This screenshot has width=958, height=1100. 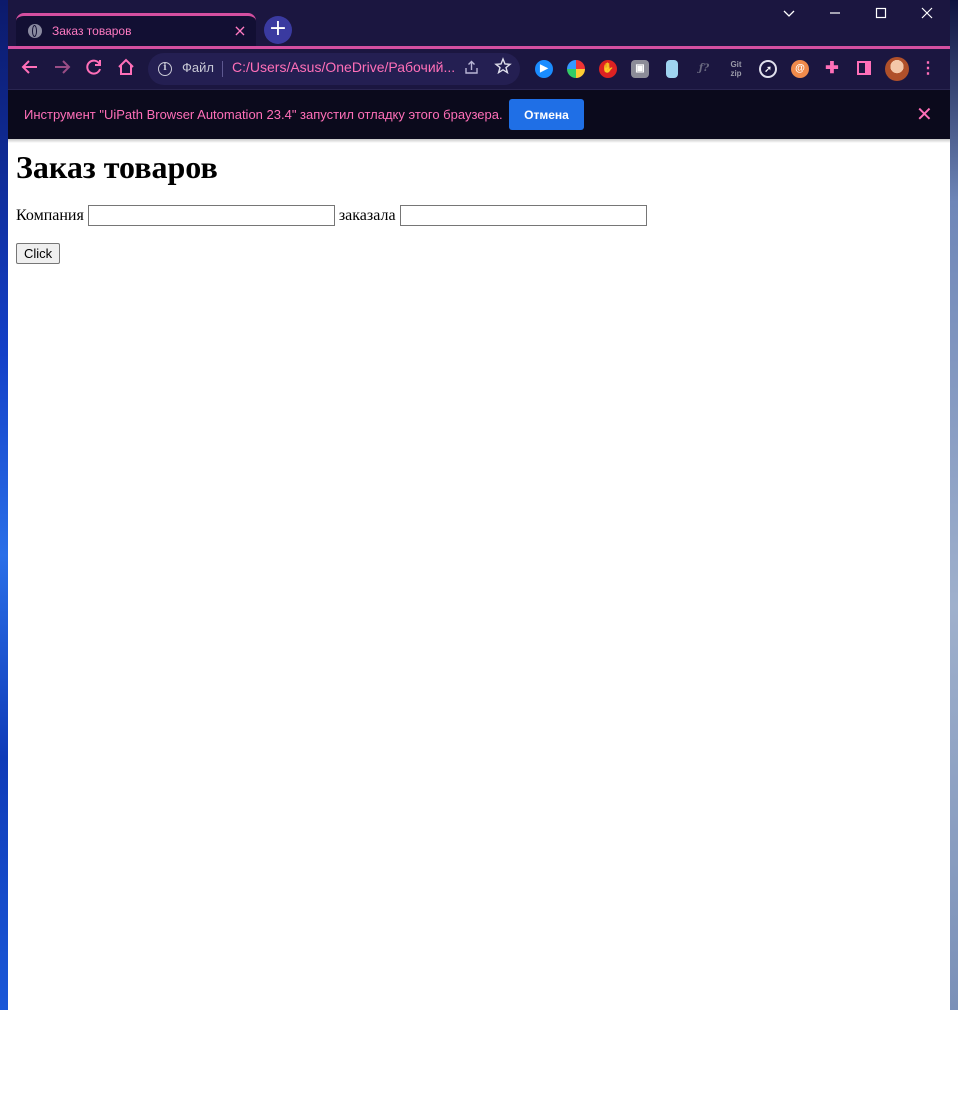 What do you see at coordinates (881, 15) in the screenshot?
I see `maximize-icon` at bounding box center [881, 15].